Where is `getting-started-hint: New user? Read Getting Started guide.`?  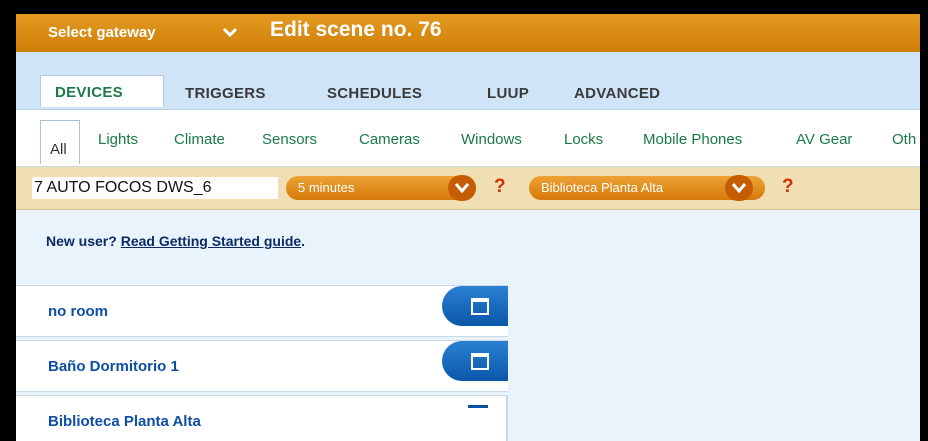 getting-started-hint: New user? Read Getting Started guide. is located at coordinates (176, 241).